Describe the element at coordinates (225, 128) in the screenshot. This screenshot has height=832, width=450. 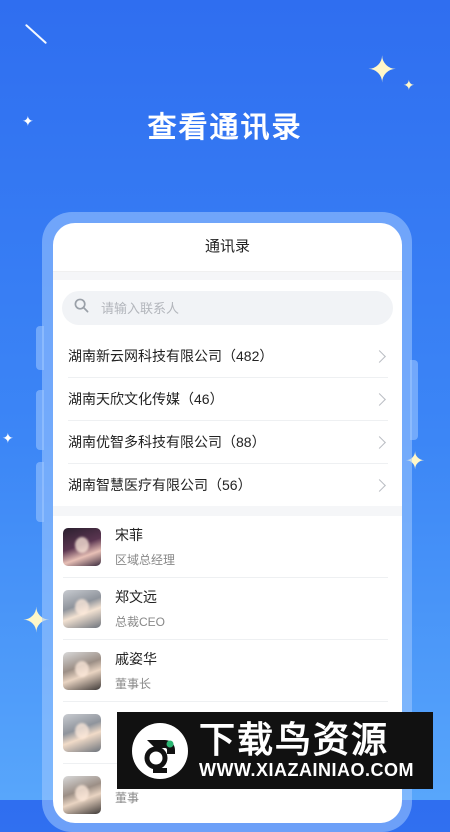
I see `page-headline: 查看通讯录` at that location.